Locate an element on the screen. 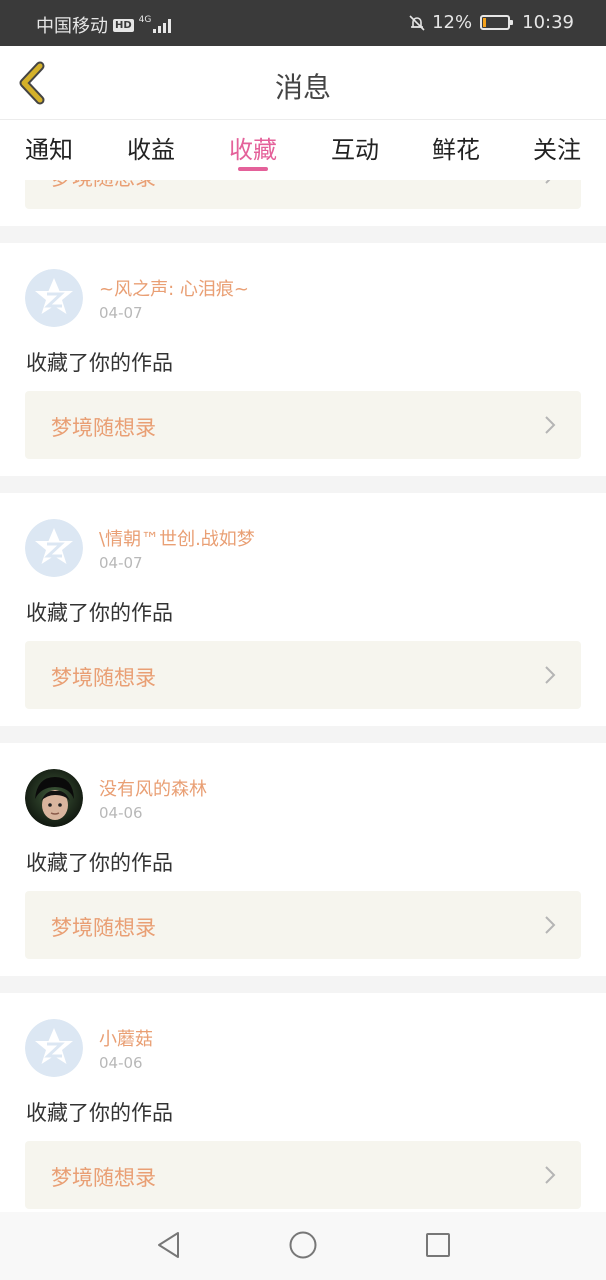  carrier-group: 中国移动 HD 4G is located at coordinates (104, 25).